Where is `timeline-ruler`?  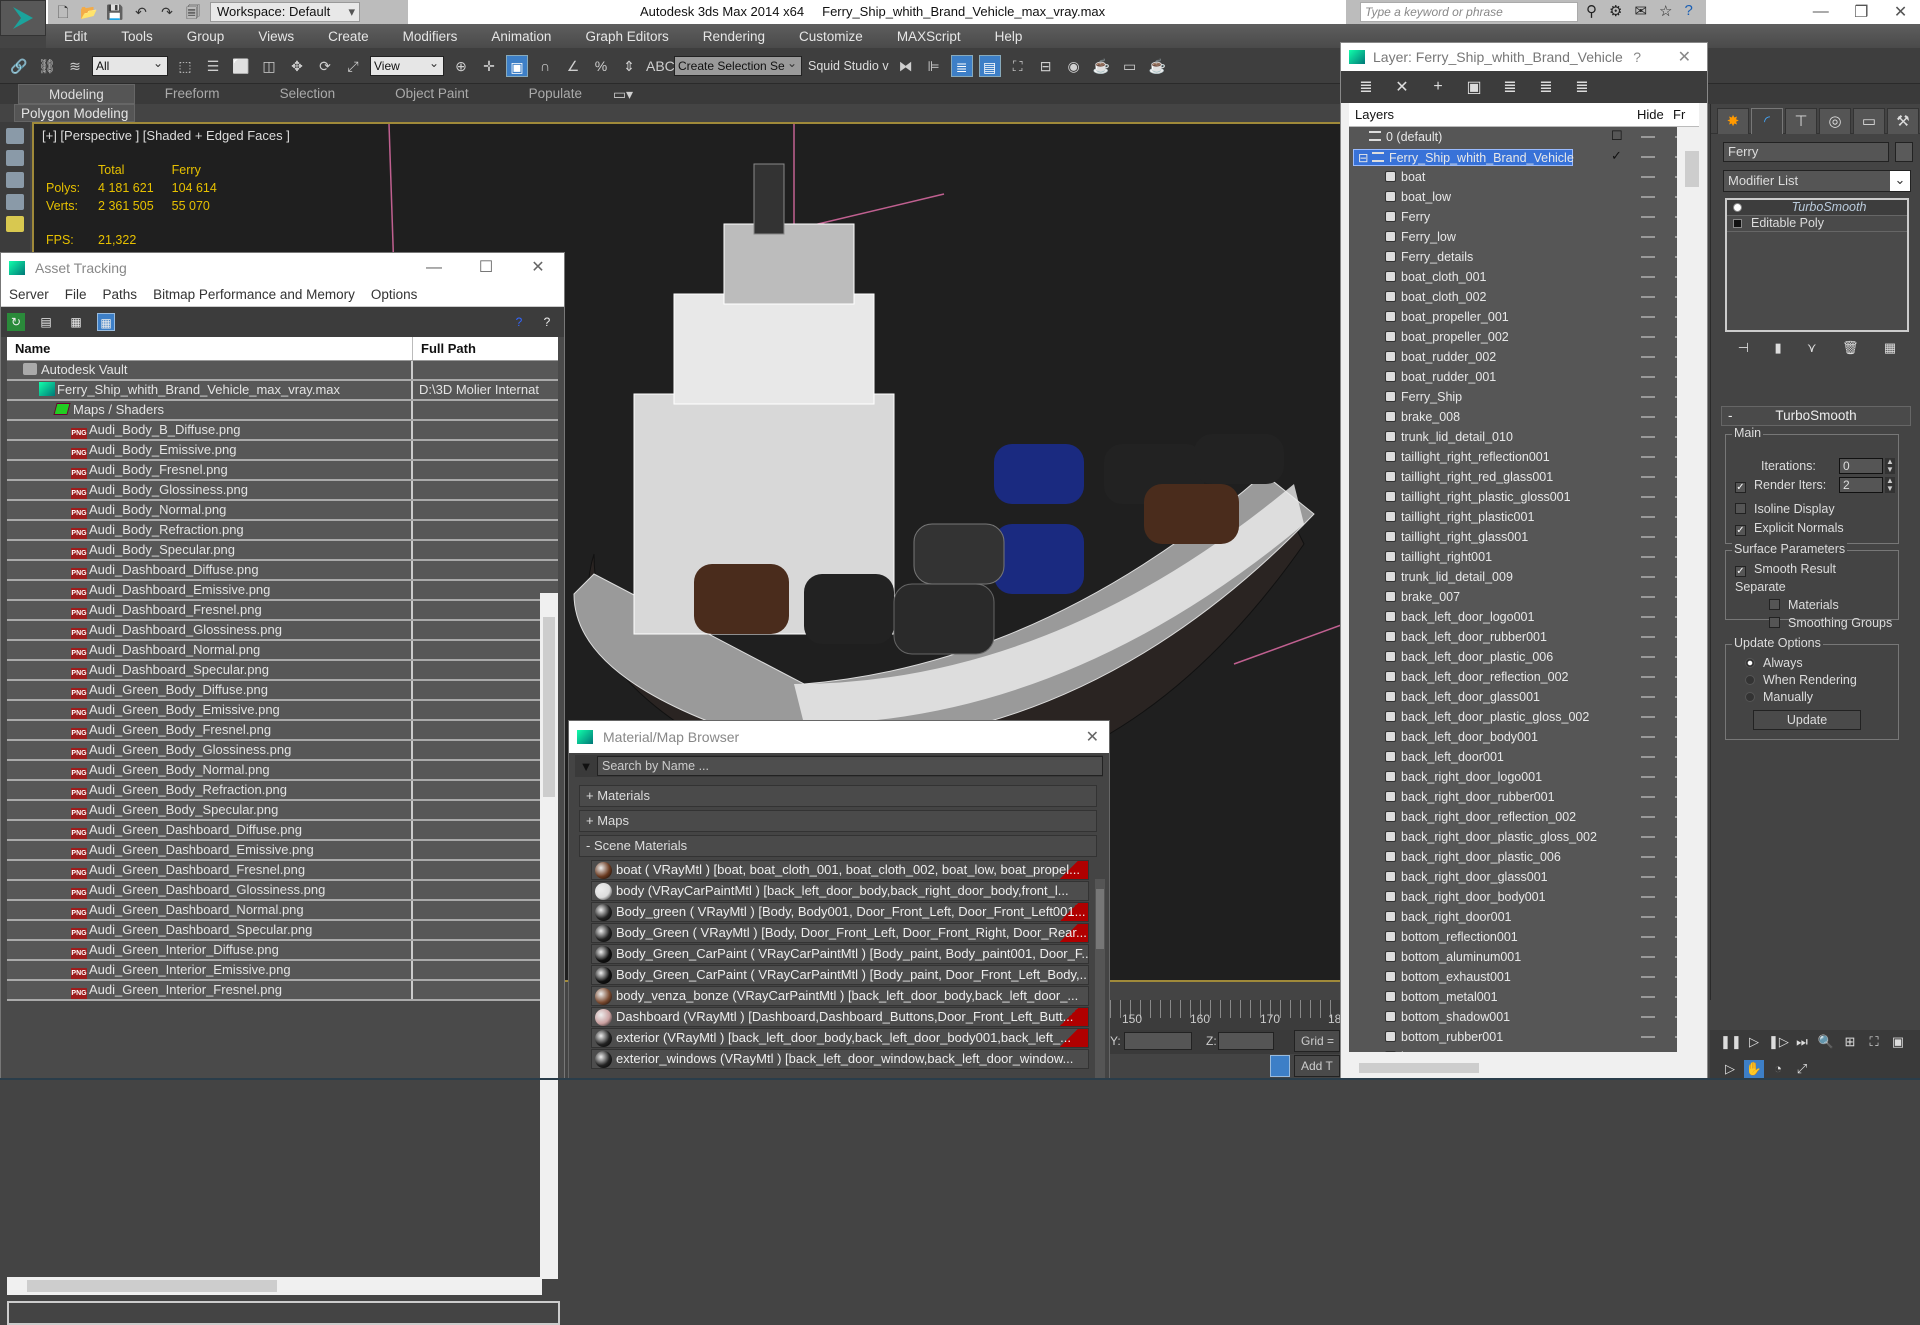
timeline-ruler is located at coordinates (1225, 1009).